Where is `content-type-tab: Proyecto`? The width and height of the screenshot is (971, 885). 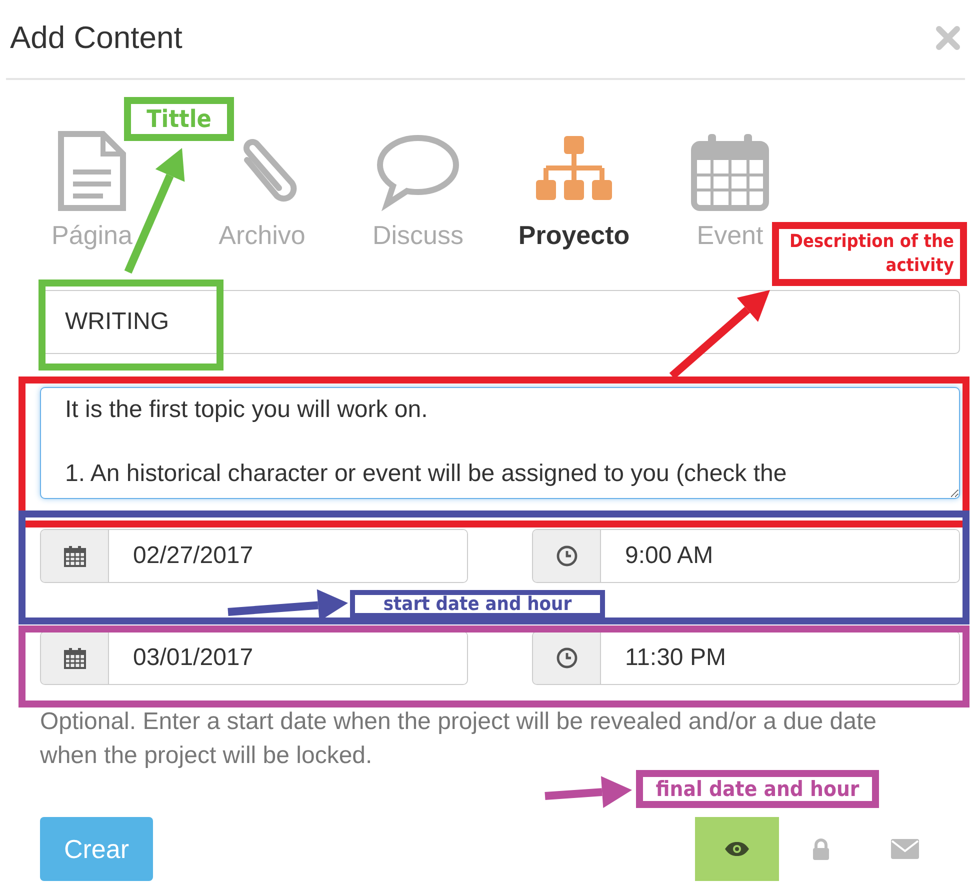 content-type-tab: Proyecto is located at coordinates (574, 190).